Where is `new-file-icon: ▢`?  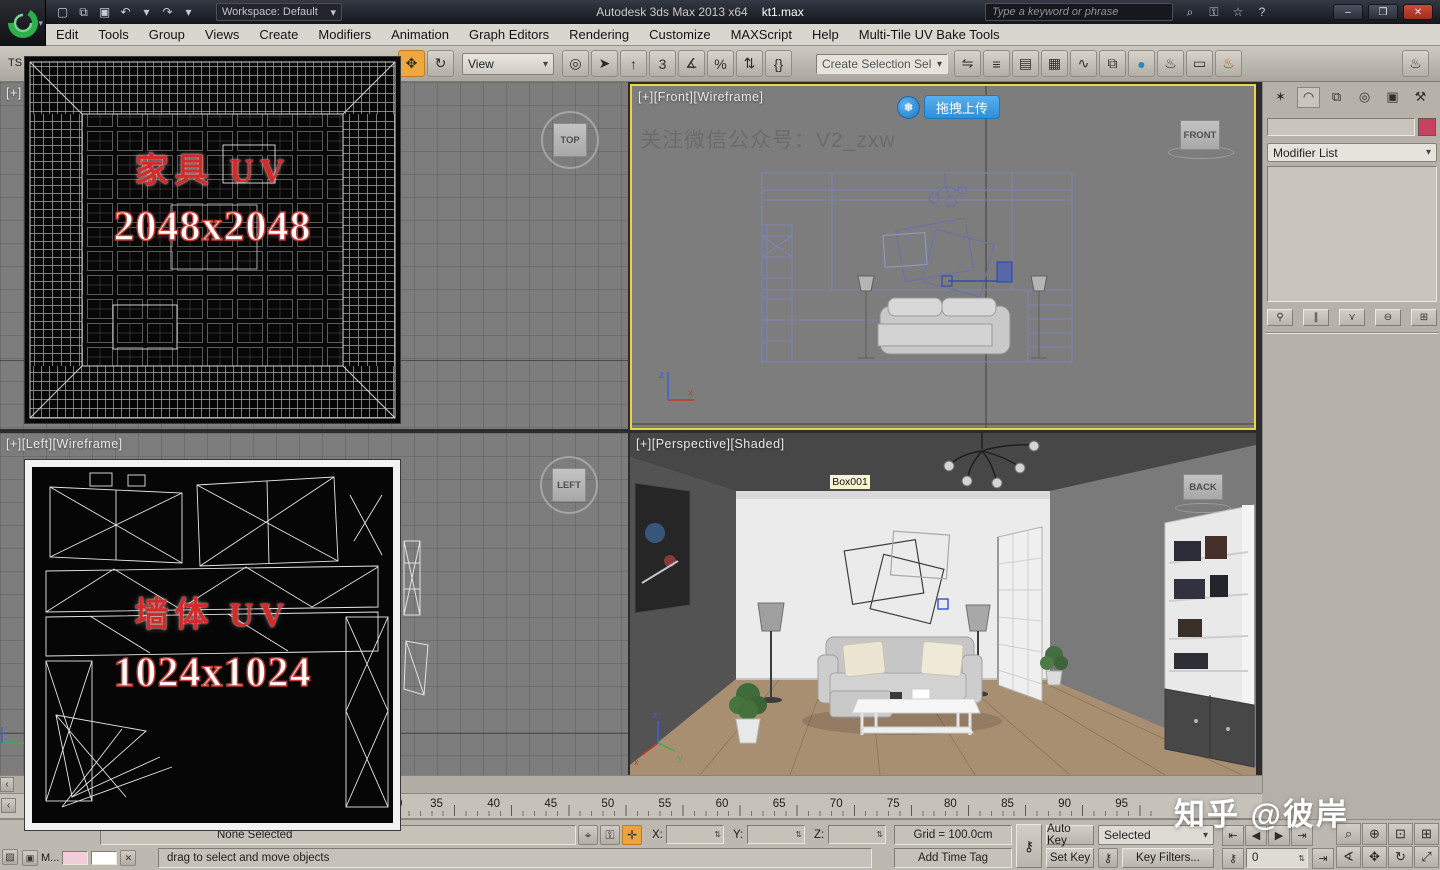 new-file-icon: ▢ is located at coordinates (62, 12).